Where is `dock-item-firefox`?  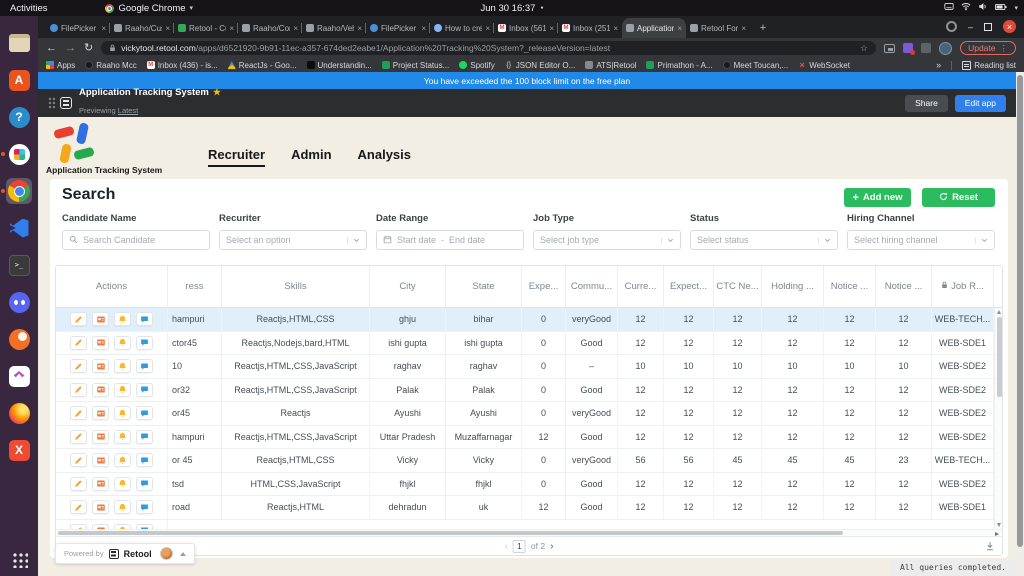 dock-item-firefox is located at coordinates (19, 413).